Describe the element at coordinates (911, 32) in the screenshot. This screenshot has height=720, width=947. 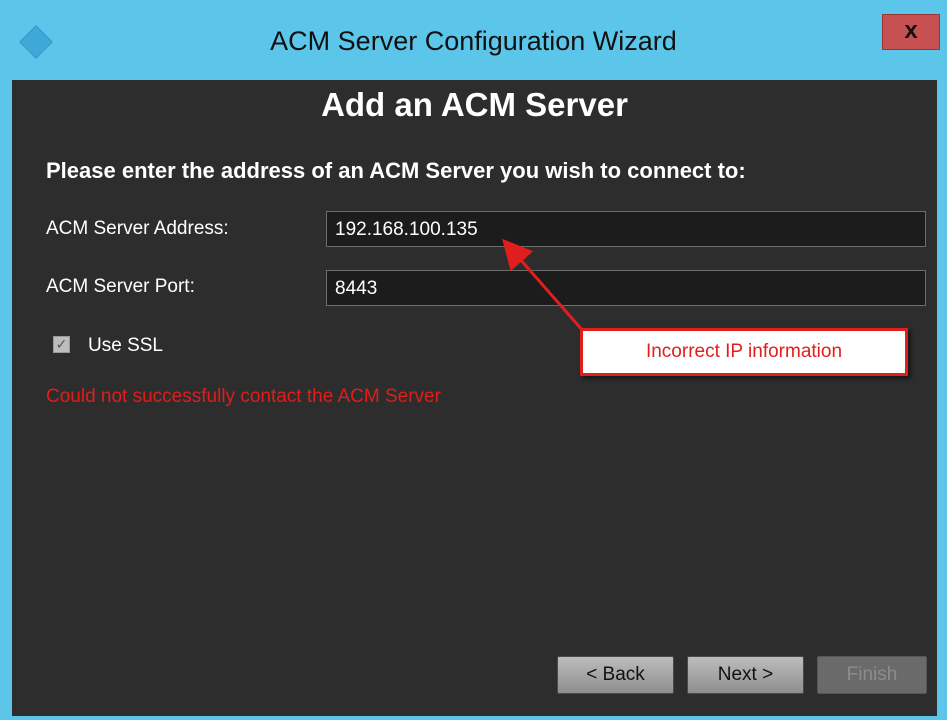
I see `close-button: x` at that location.